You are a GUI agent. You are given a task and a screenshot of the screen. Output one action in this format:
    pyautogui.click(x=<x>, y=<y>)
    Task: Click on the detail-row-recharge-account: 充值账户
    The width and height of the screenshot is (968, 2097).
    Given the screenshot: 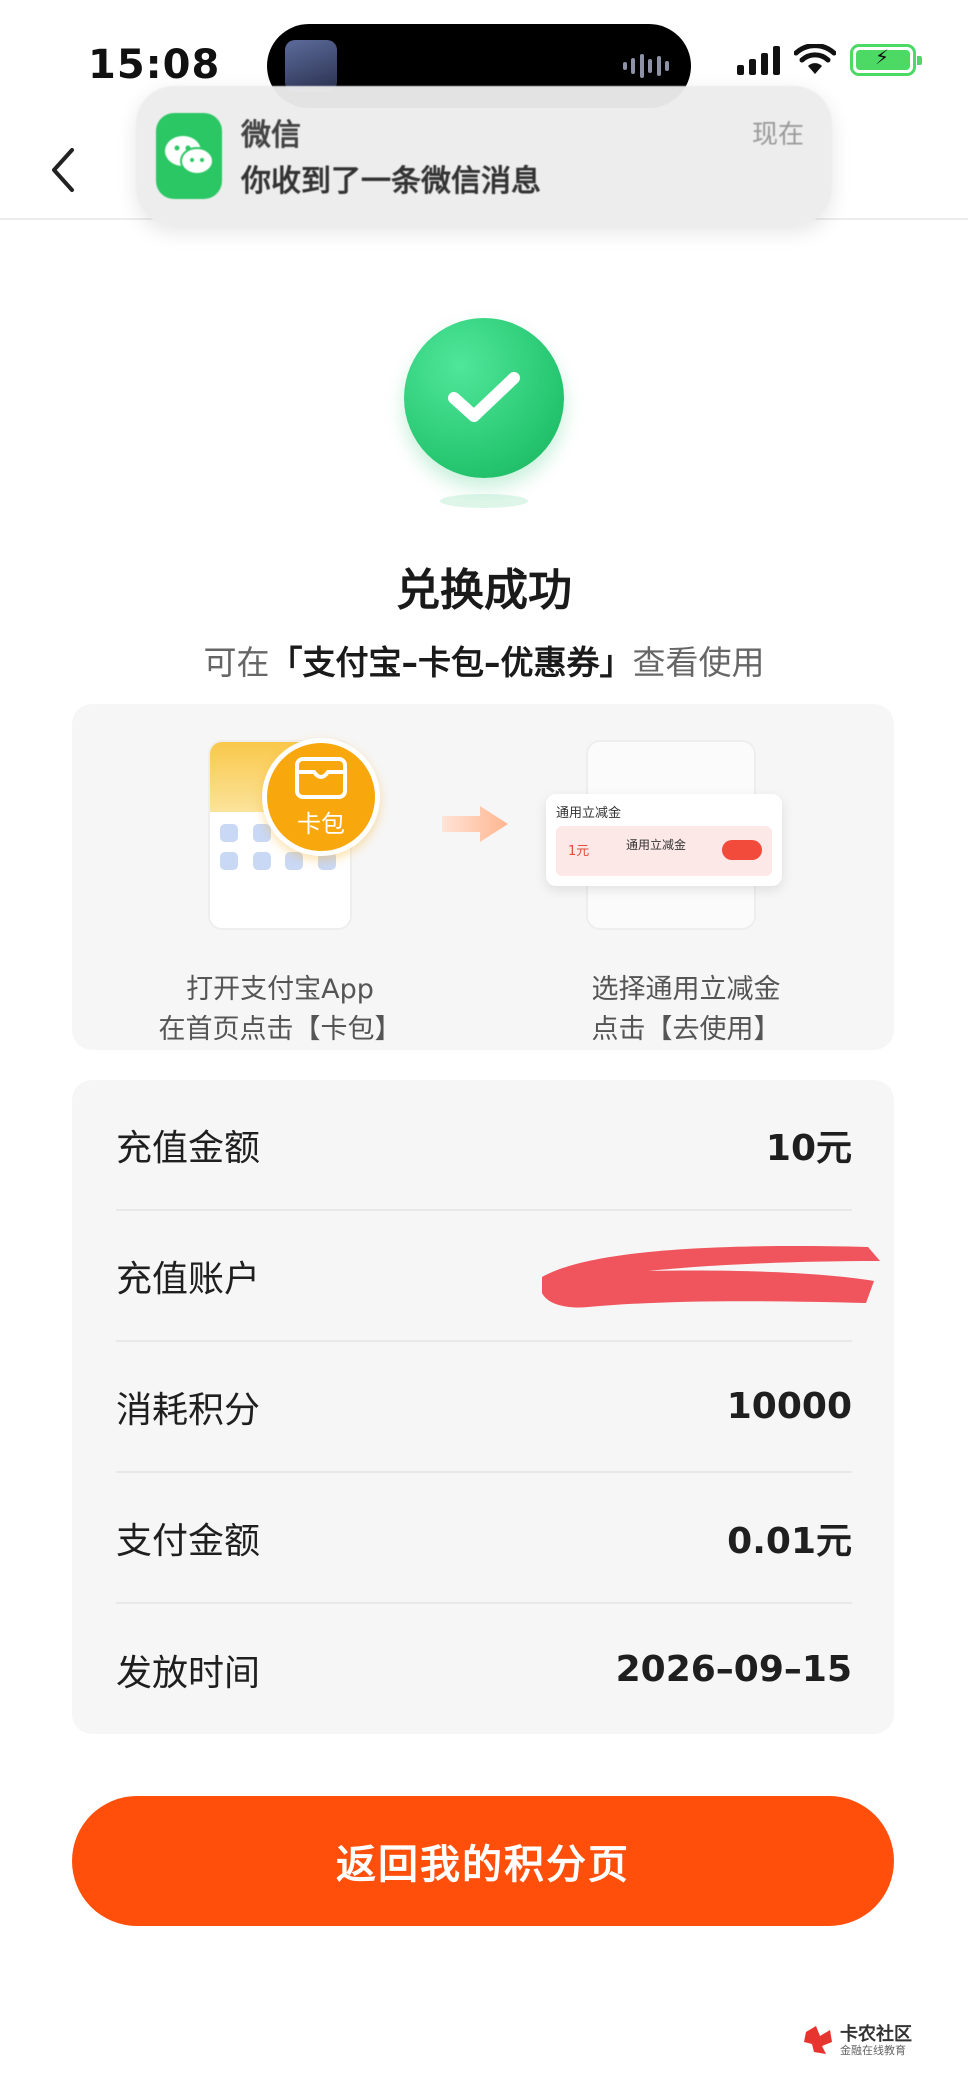 What is the action you would take?
    pyautogui.click(x=498, y=1276)
    